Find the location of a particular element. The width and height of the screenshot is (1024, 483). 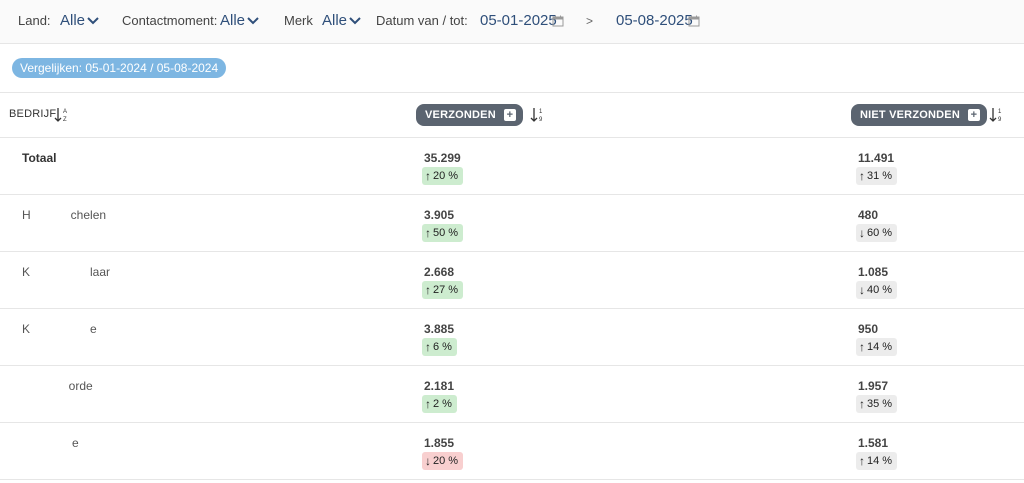

company-name: e is located at coordinates (50, 443).